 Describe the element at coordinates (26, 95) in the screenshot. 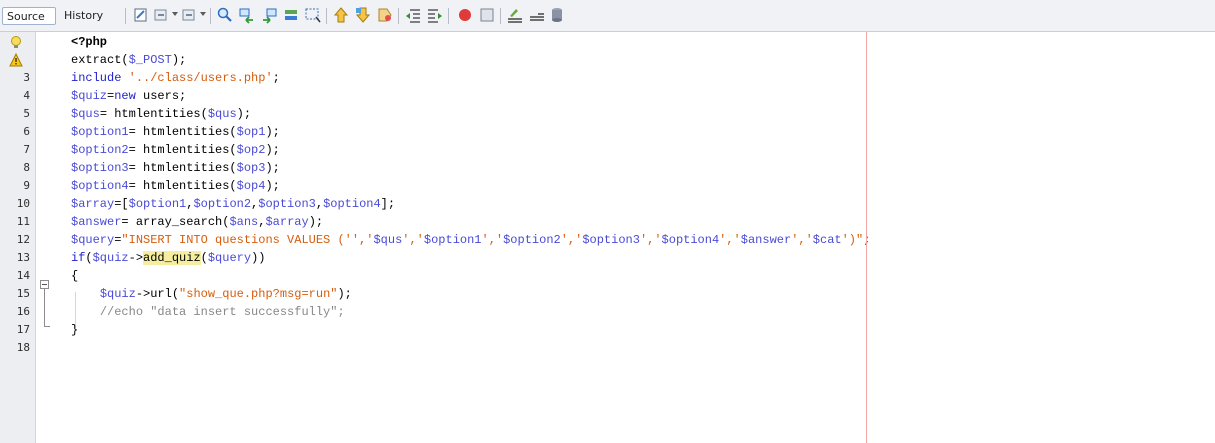

I see `line-number: 4` at that location.